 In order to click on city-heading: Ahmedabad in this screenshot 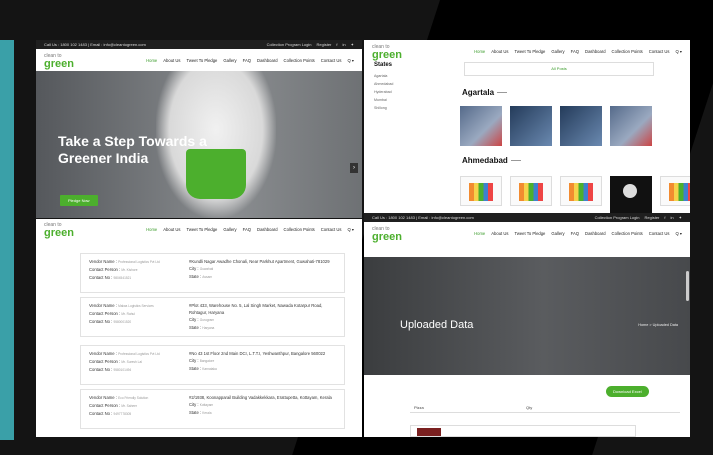, I will do `click(491, 160)`.